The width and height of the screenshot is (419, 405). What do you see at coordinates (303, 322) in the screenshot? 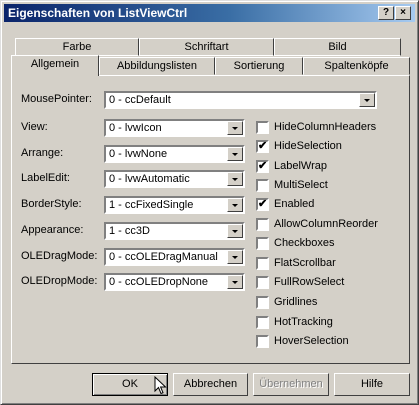
I see `checkbox-label: HotTracking` at bounding box center [303, 322].